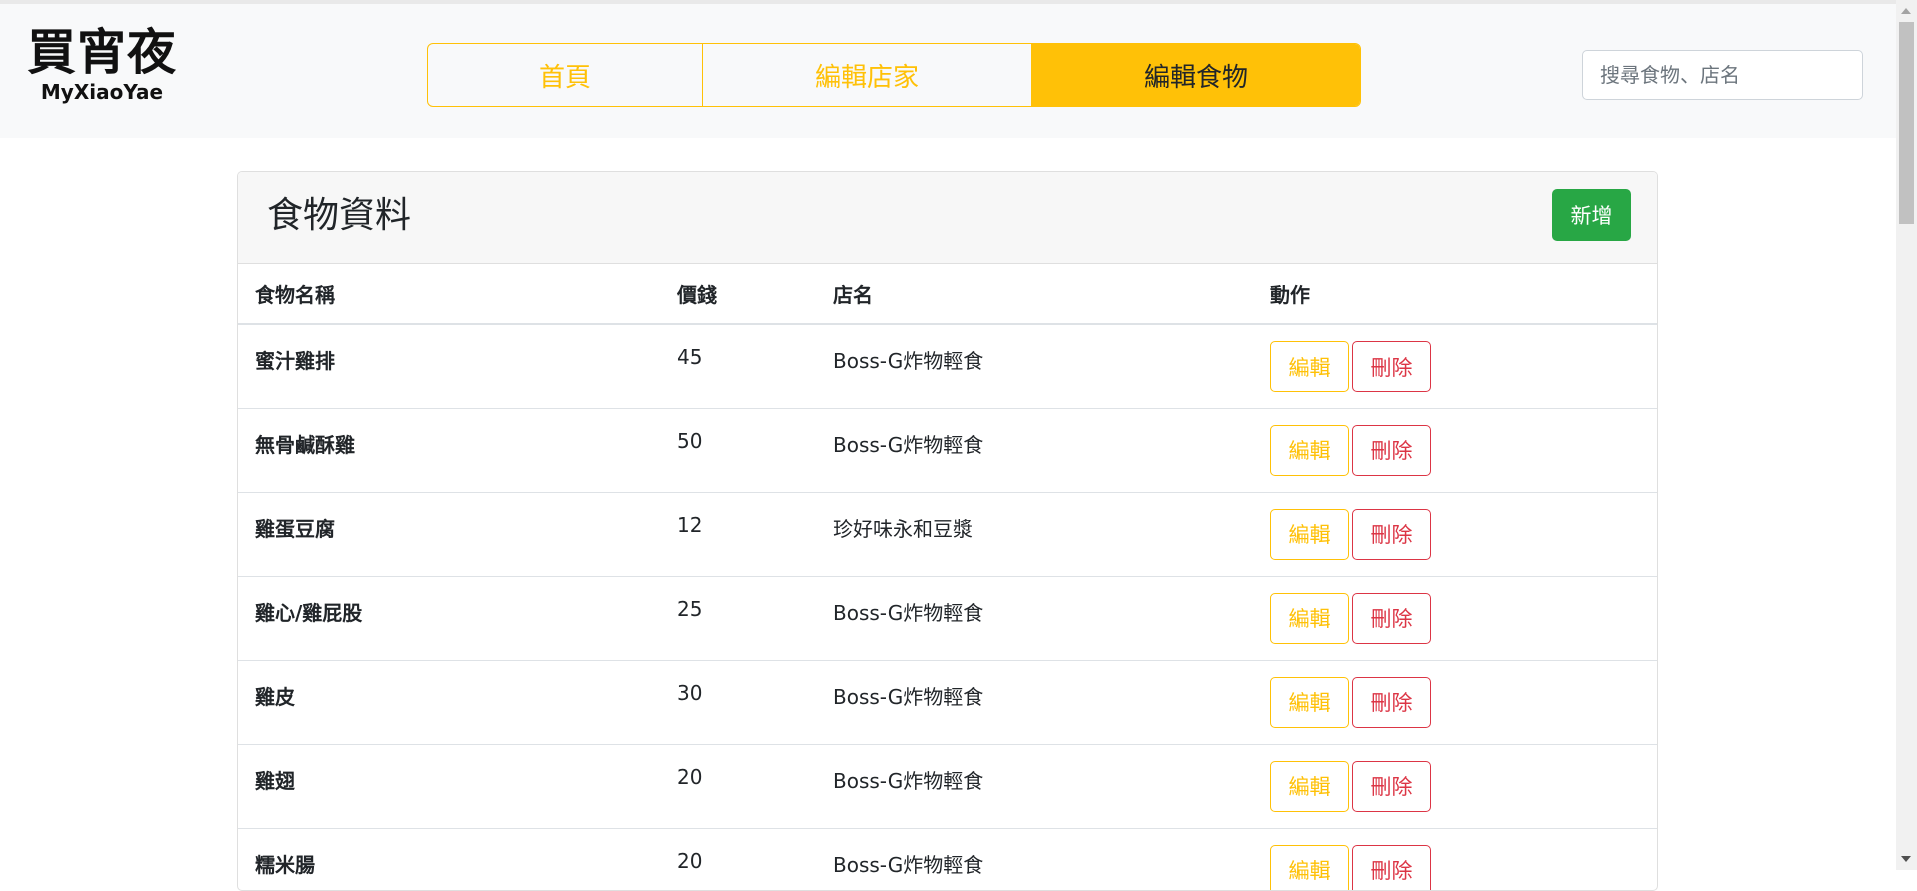  Describe the element at coordinates (1722, 75) in the screenshot. I see `search-input` at that location.